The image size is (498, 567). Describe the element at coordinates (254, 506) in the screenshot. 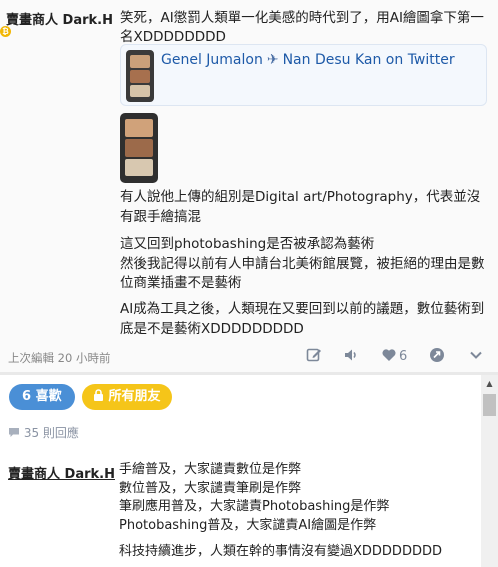

I see `comment-line: 筆刷應用普及，大家譴責Photobashing是作弊` at that location.